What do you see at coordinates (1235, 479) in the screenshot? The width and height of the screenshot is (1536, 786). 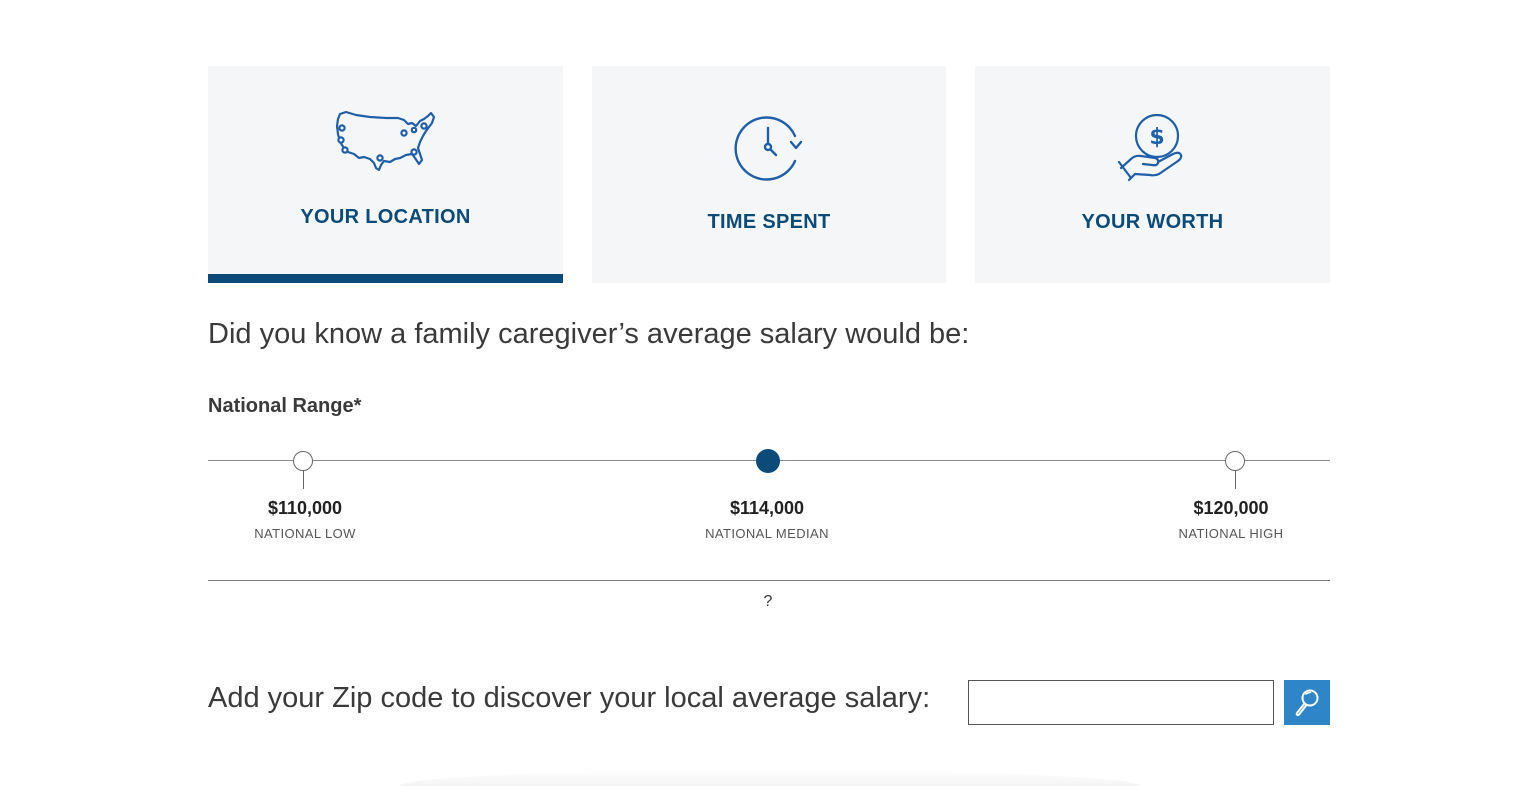 I see `high-marker-stem` at bounding box center [1235, 479].